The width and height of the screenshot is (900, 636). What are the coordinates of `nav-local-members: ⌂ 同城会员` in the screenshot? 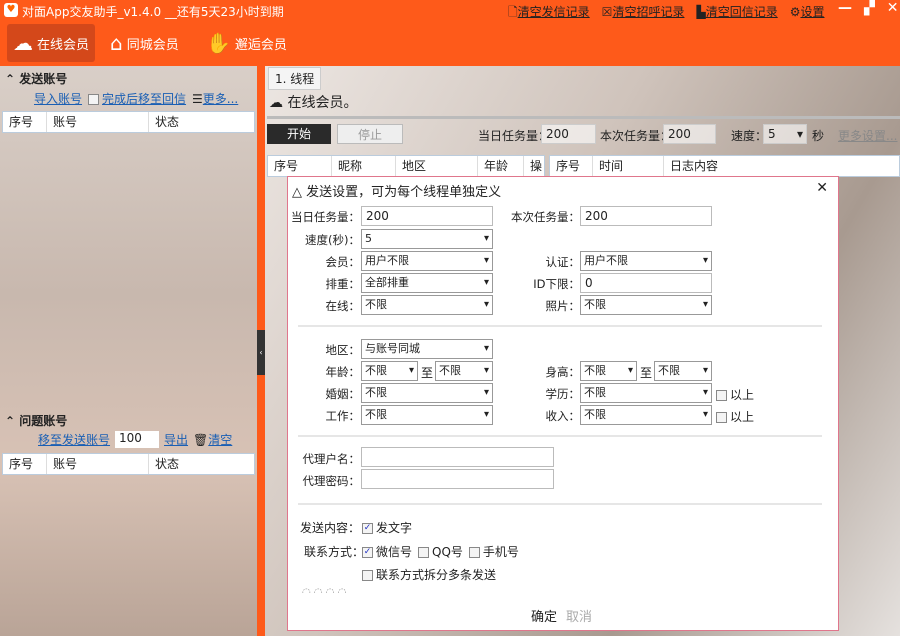 It's located at (144, 43).